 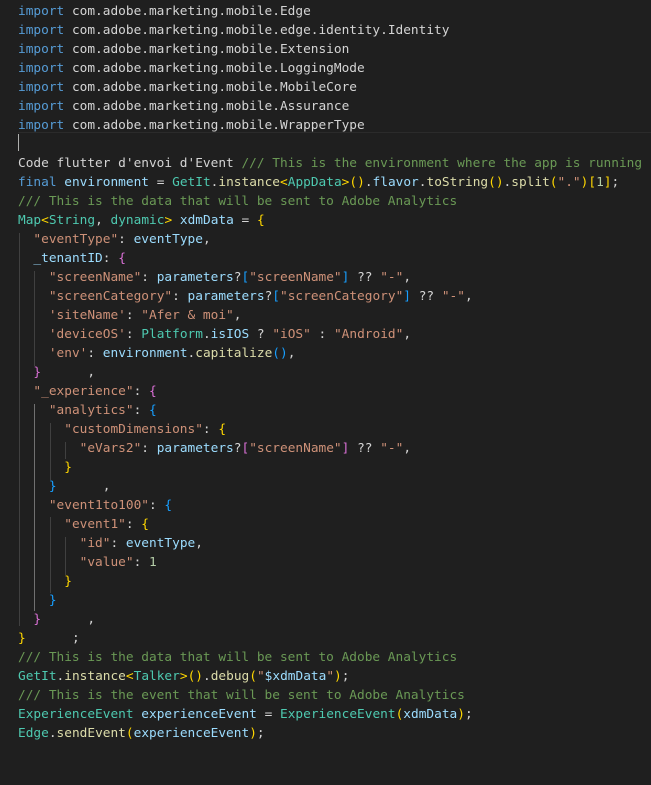 I want to click on code-line: } ,, so click(x=56, y=372).